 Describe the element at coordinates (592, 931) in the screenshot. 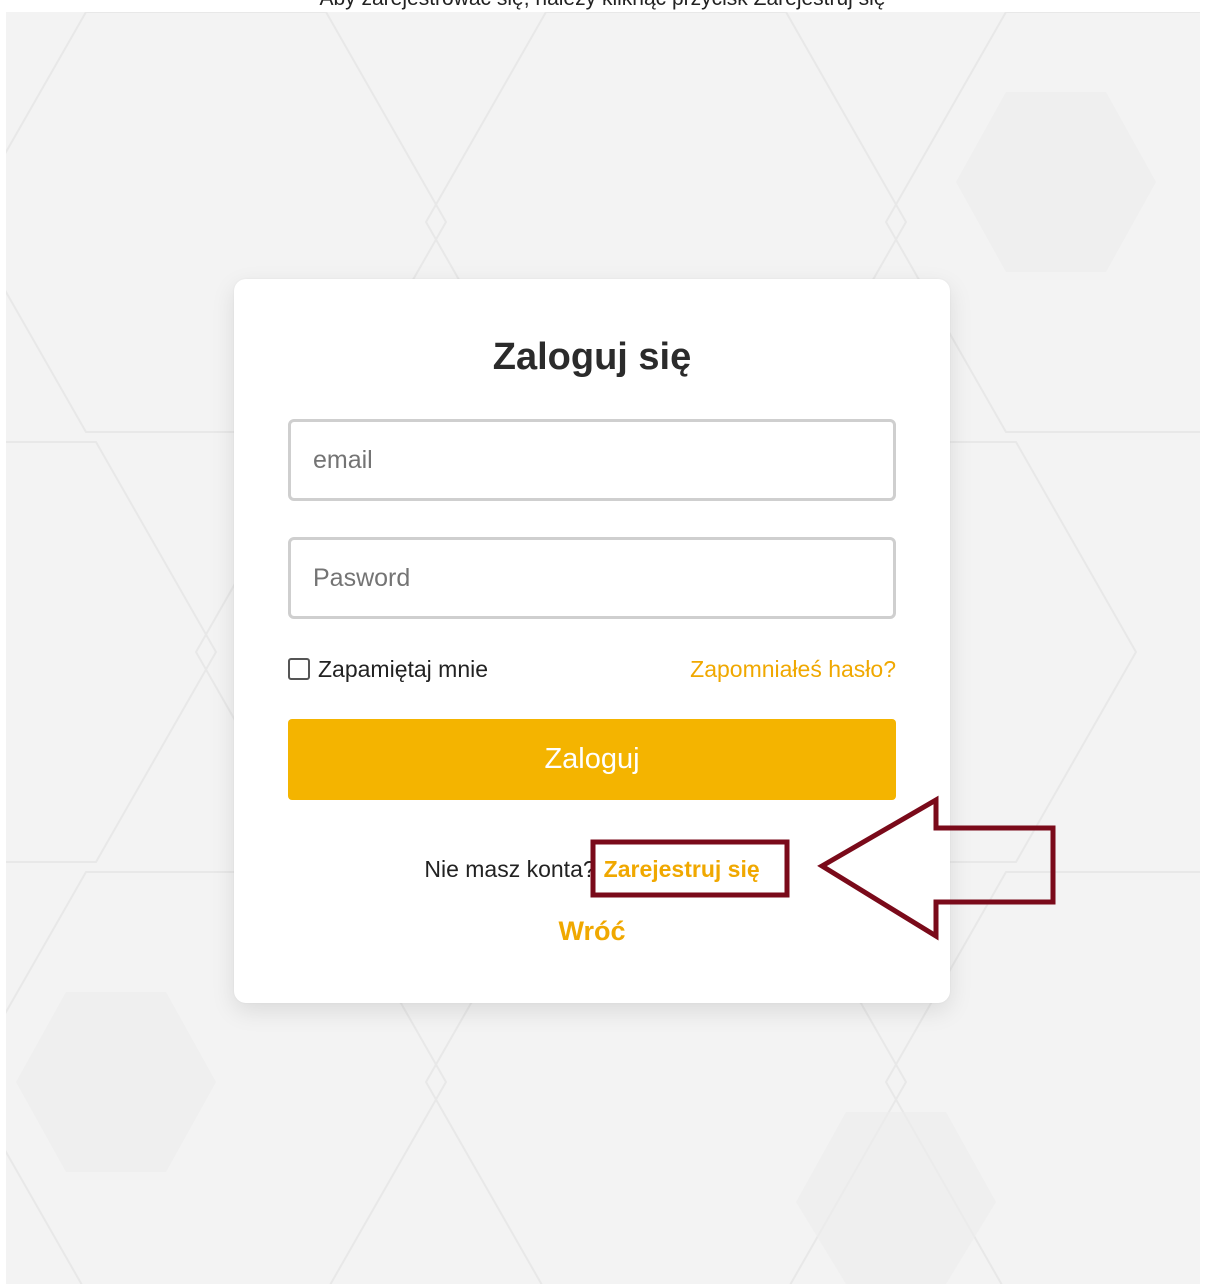

I see `back-link: Wróć` at that location.